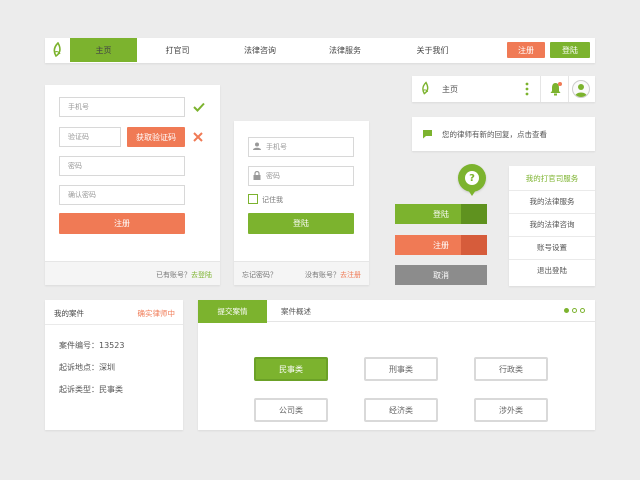 This screenshot has width=640, height=480. Describe the element at coordinates (511, 410) in the screenshot. I see `category-foreign: 涉外类` at that location.